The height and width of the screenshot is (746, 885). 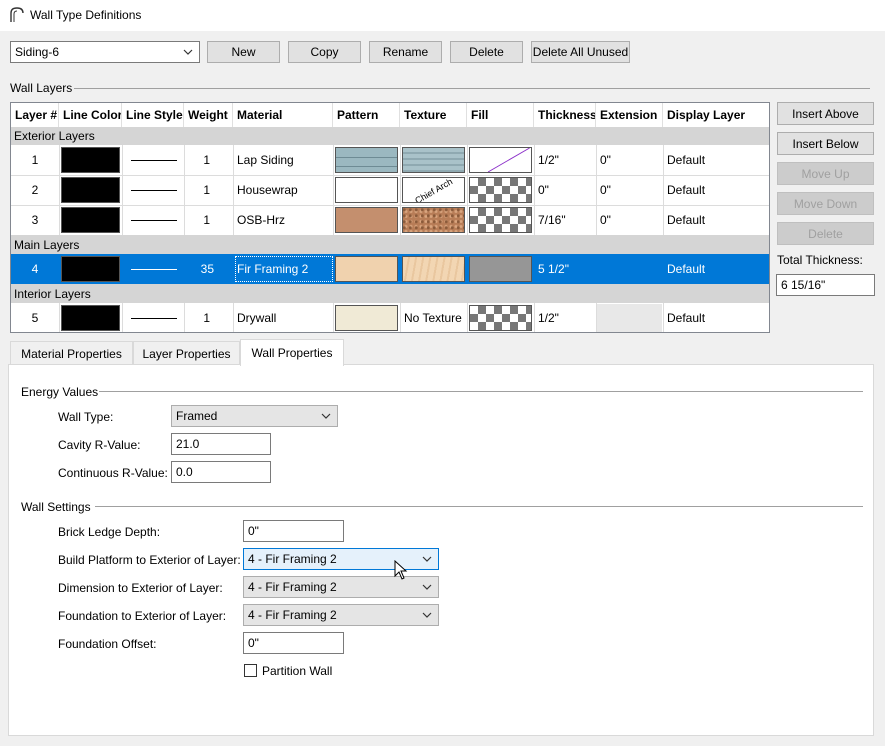 What do you see at coordinates (35, 160) in the screenshot?
I see `row-1-layer: 1` at bounding box center [35, 160].